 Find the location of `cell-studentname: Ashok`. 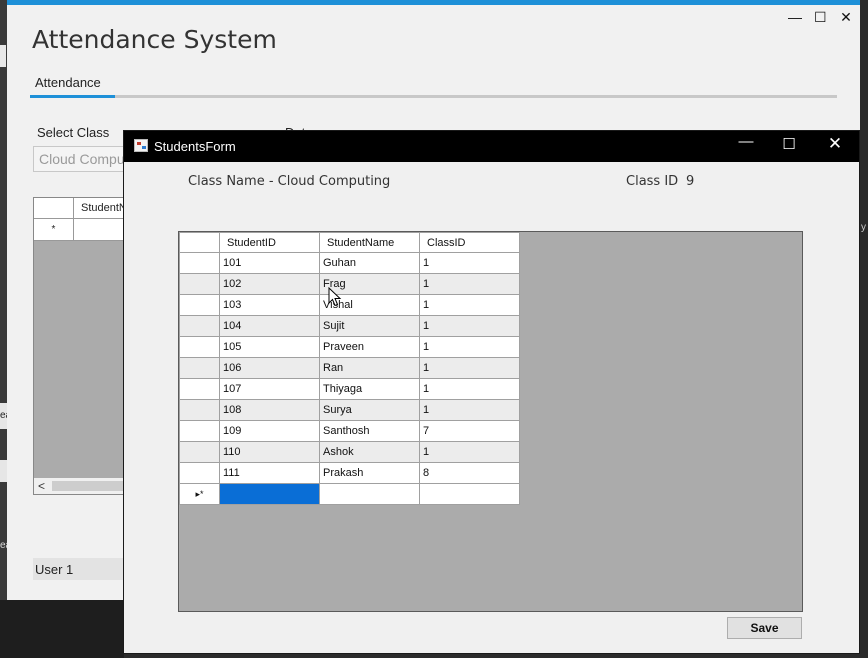

cell-studentname: Ashok is located at coordinates (369, 452).